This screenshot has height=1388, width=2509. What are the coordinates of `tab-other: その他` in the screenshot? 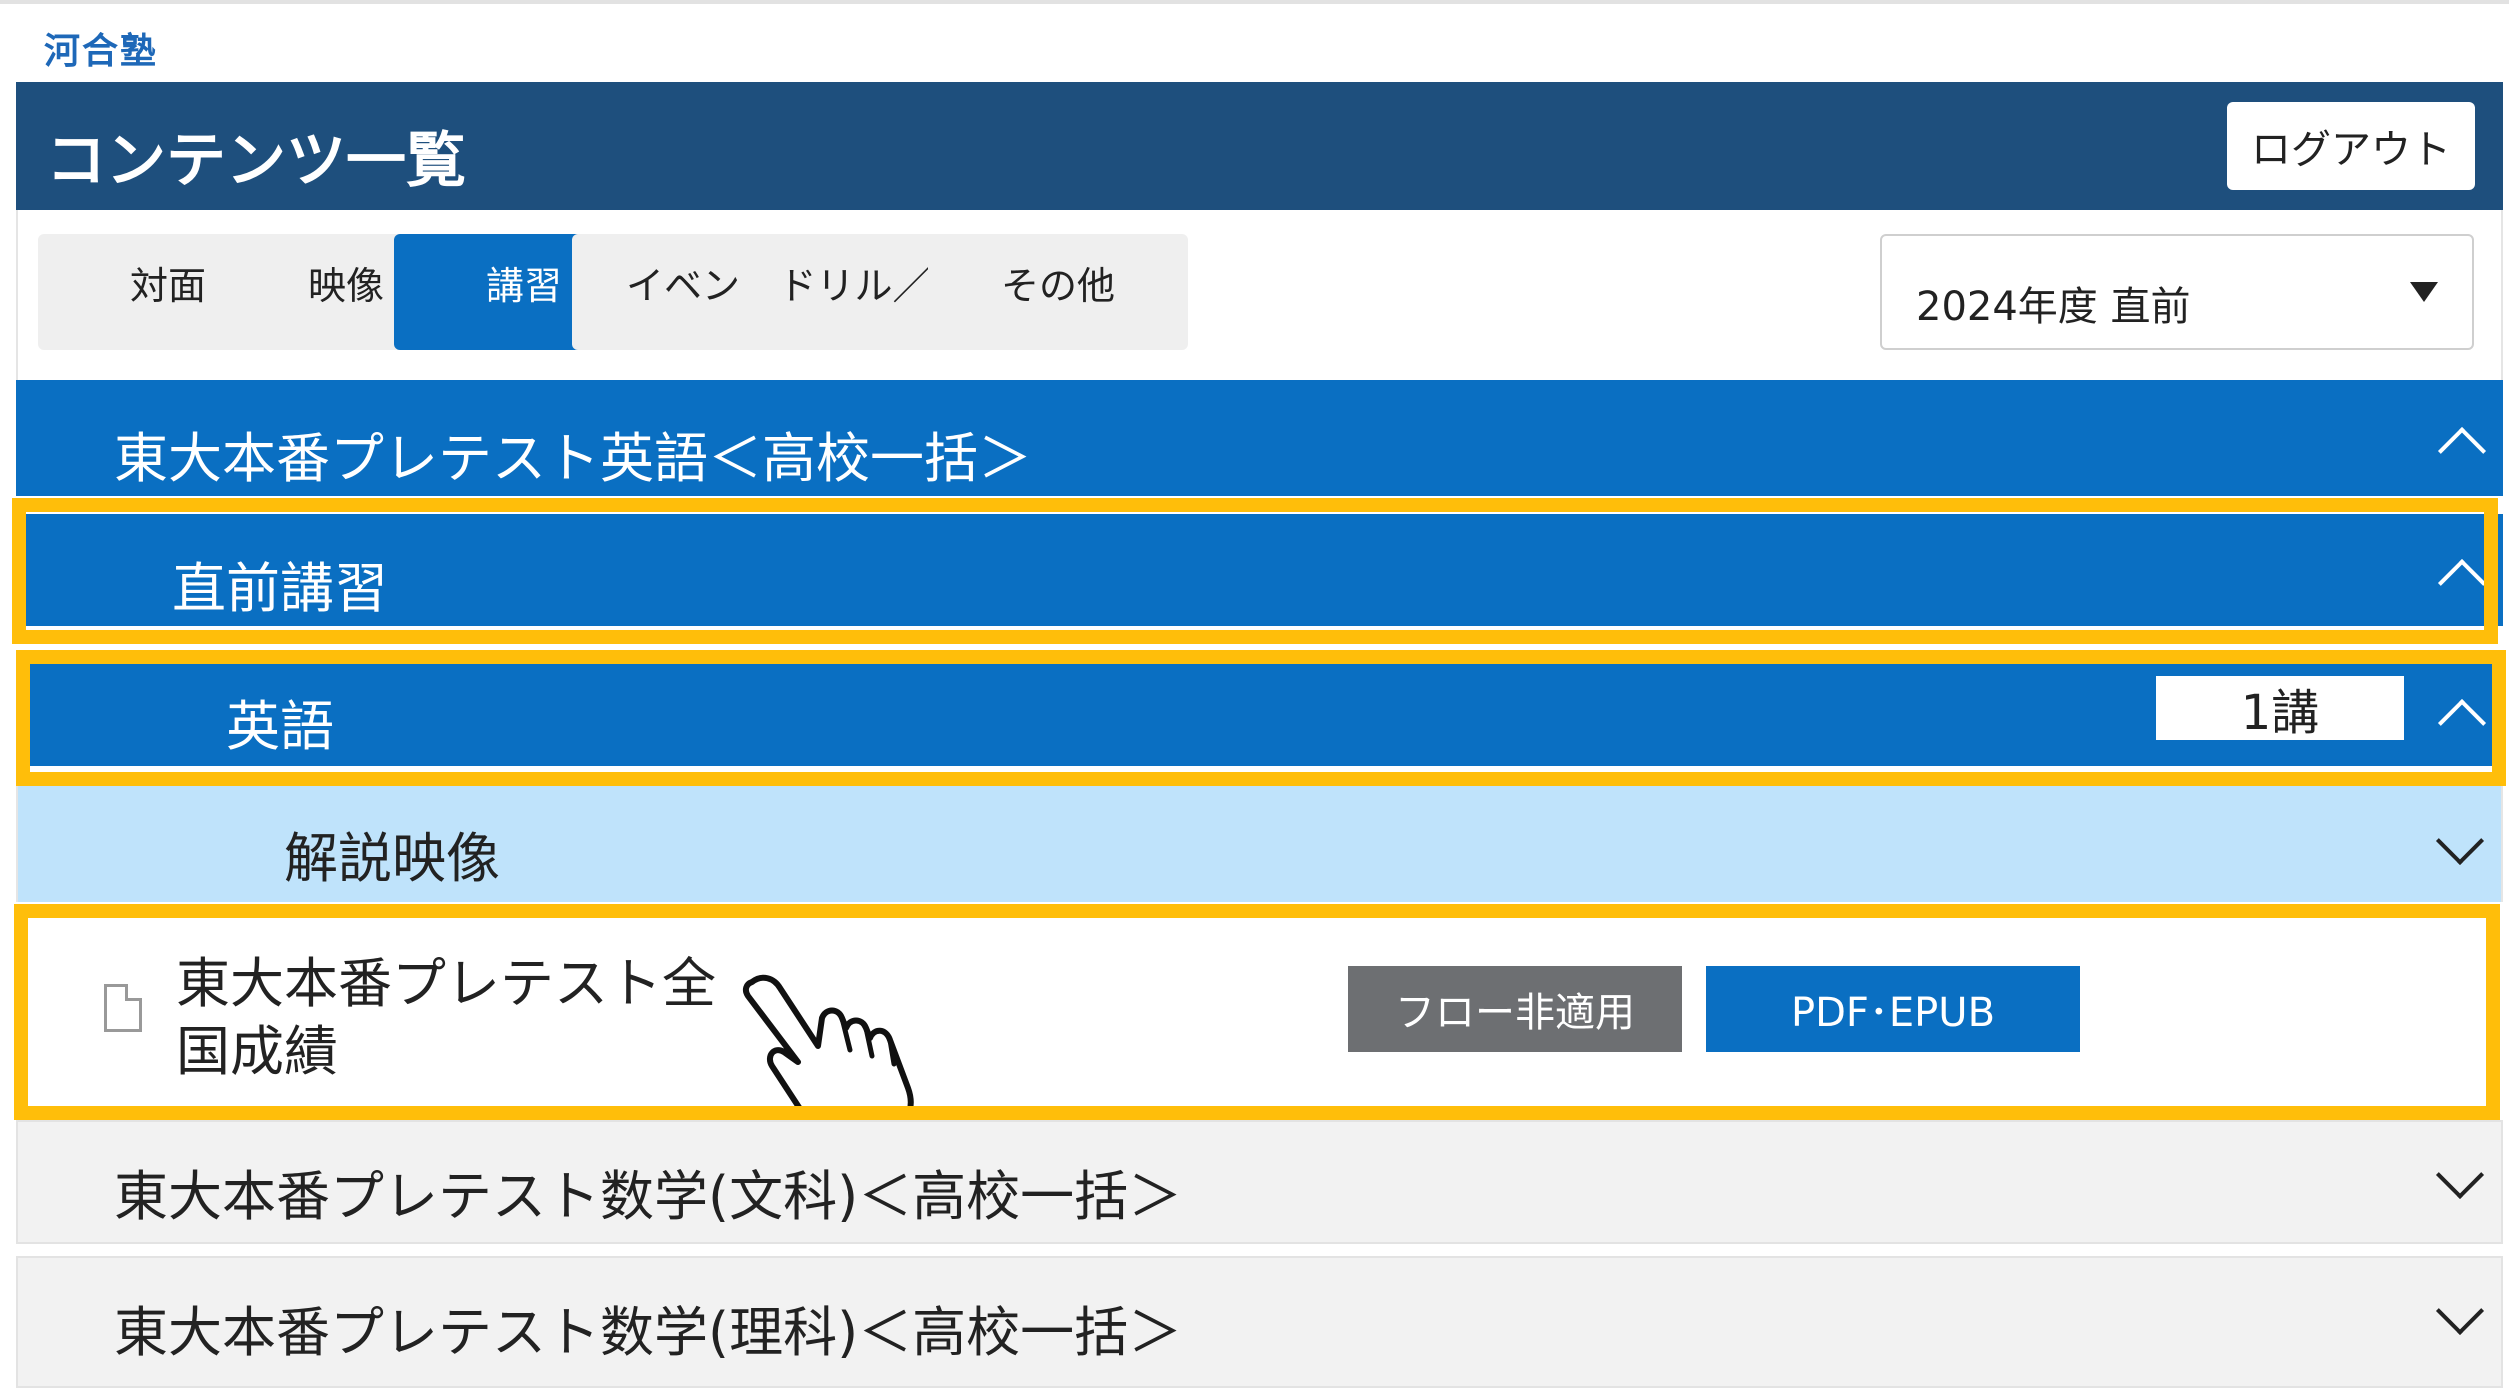 It's located at (1058, 292).